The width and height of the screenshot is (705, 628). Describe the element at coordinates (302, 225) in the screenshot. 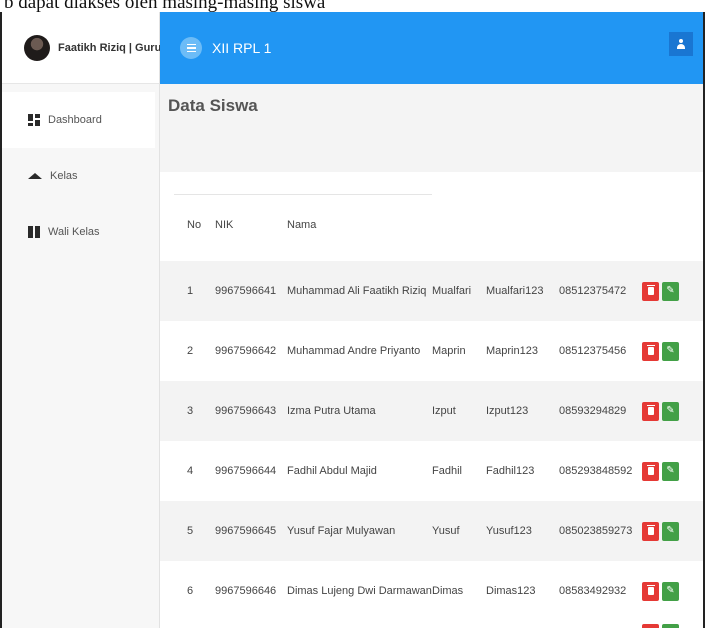

I see `column-header-nama: Nama` at that location.